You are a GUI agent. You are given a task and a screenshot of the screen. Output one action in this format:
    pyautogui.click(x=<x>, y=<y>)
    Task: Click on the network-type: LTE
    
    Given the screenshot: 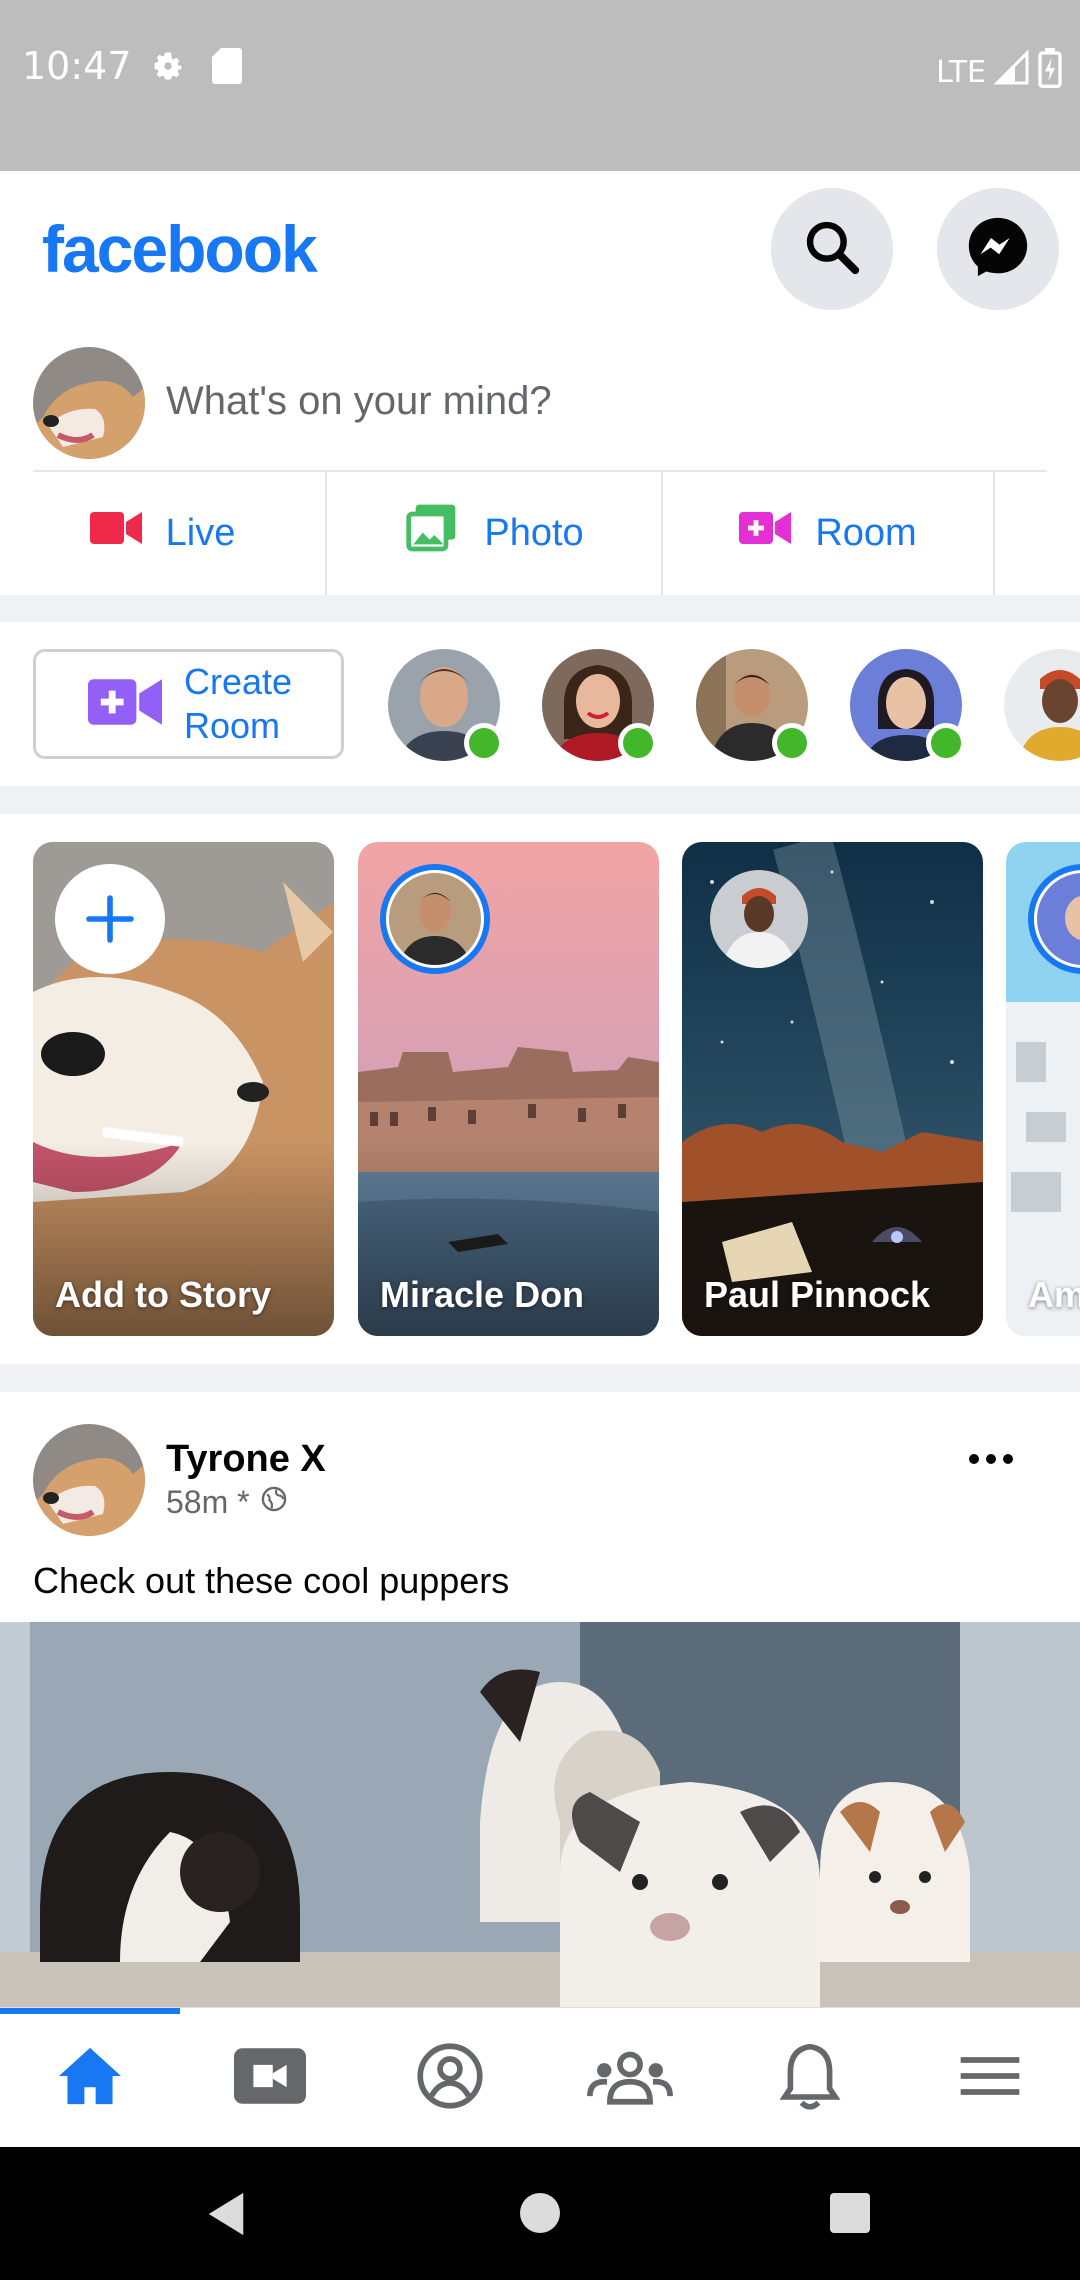 What is the action you would take?
    pyautogui.click(x=961, y=72)
    